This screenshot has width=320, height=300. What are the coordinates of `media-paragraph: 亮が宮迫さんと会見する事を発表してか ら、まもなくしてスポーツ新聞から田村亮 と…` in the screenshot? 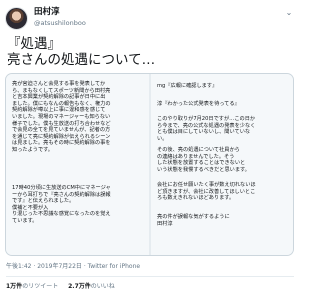 It's located at (61, 117).